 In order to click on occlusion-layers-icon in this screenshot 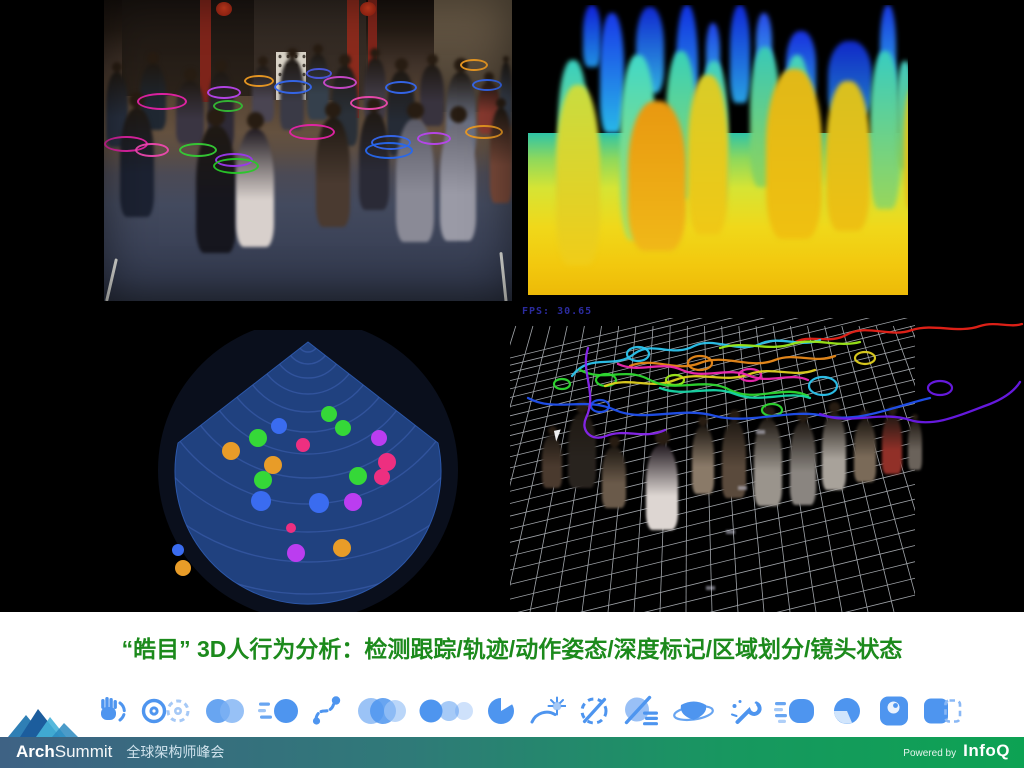, I will do `click(641, 710)`.